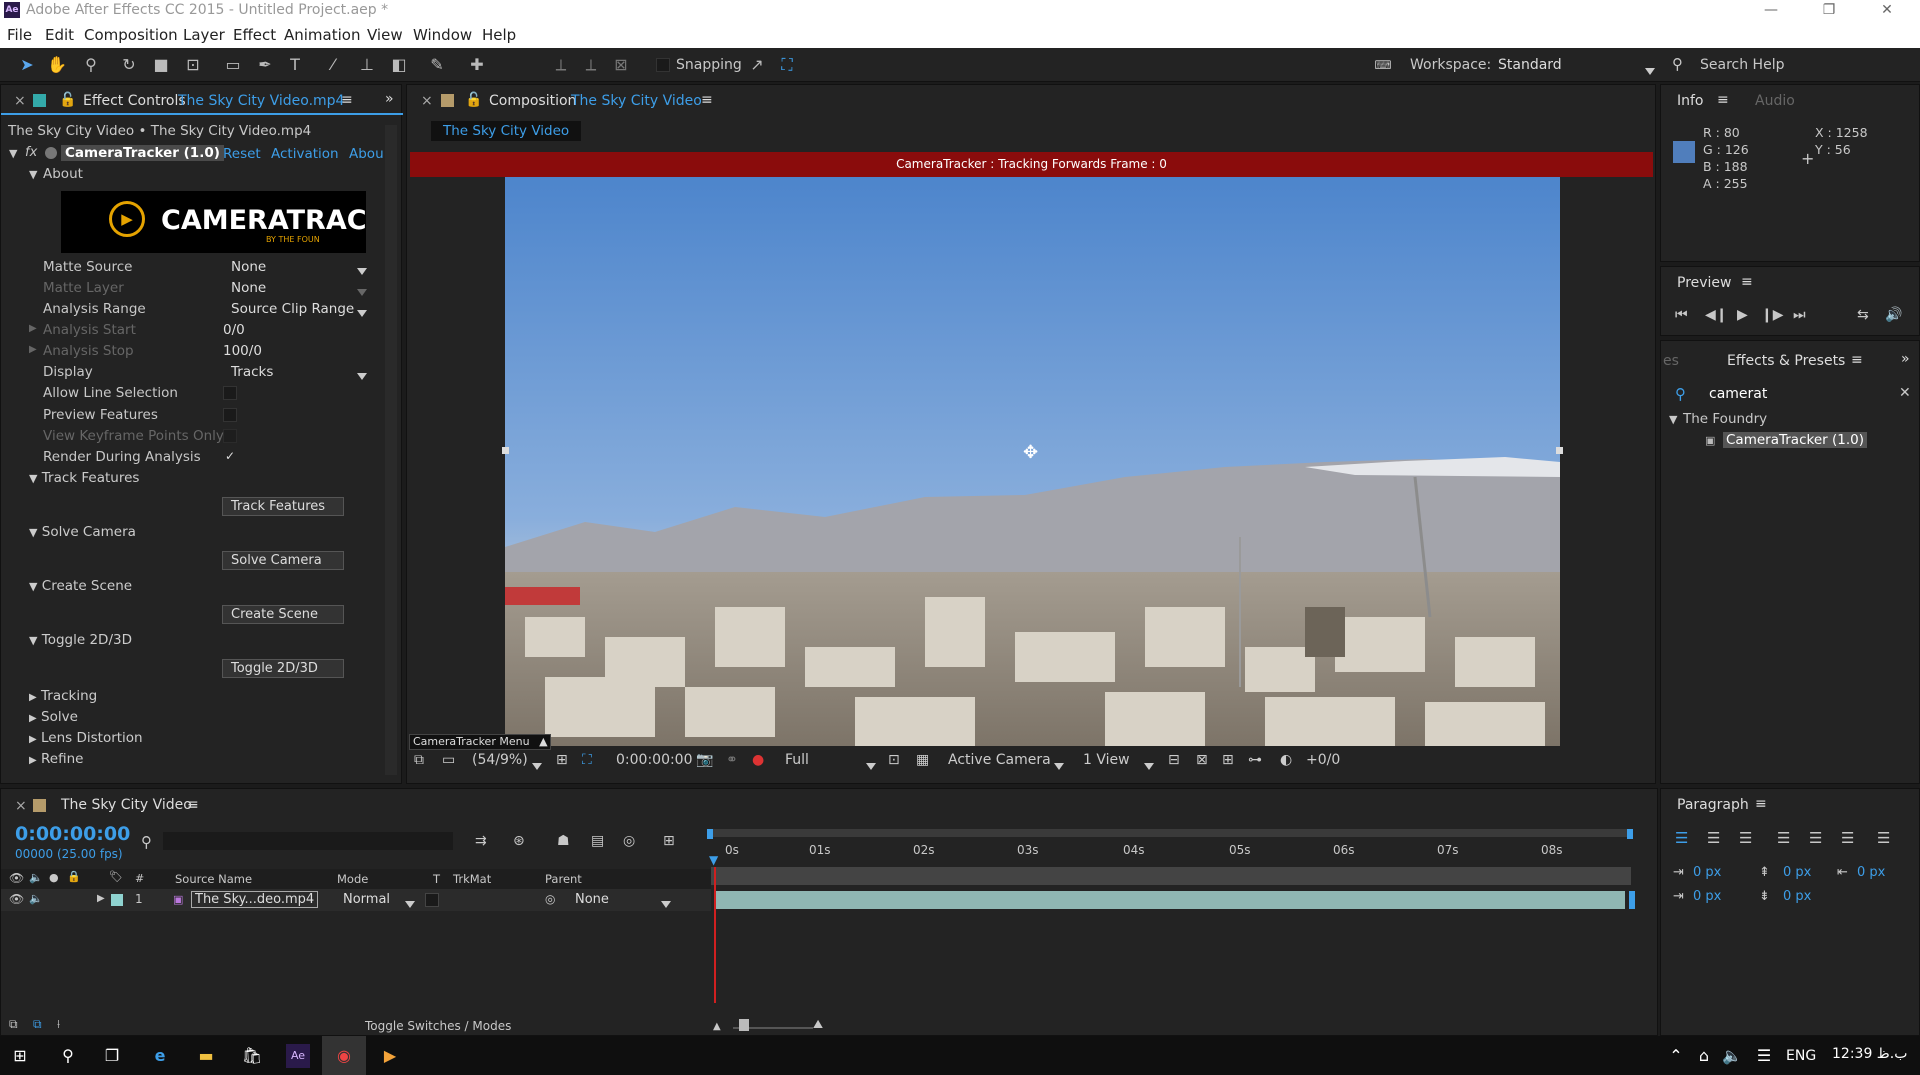  Describe the element at coordinates (1883, 838) in the screenshot. I see `justify-all-icon: ☰` at that location.